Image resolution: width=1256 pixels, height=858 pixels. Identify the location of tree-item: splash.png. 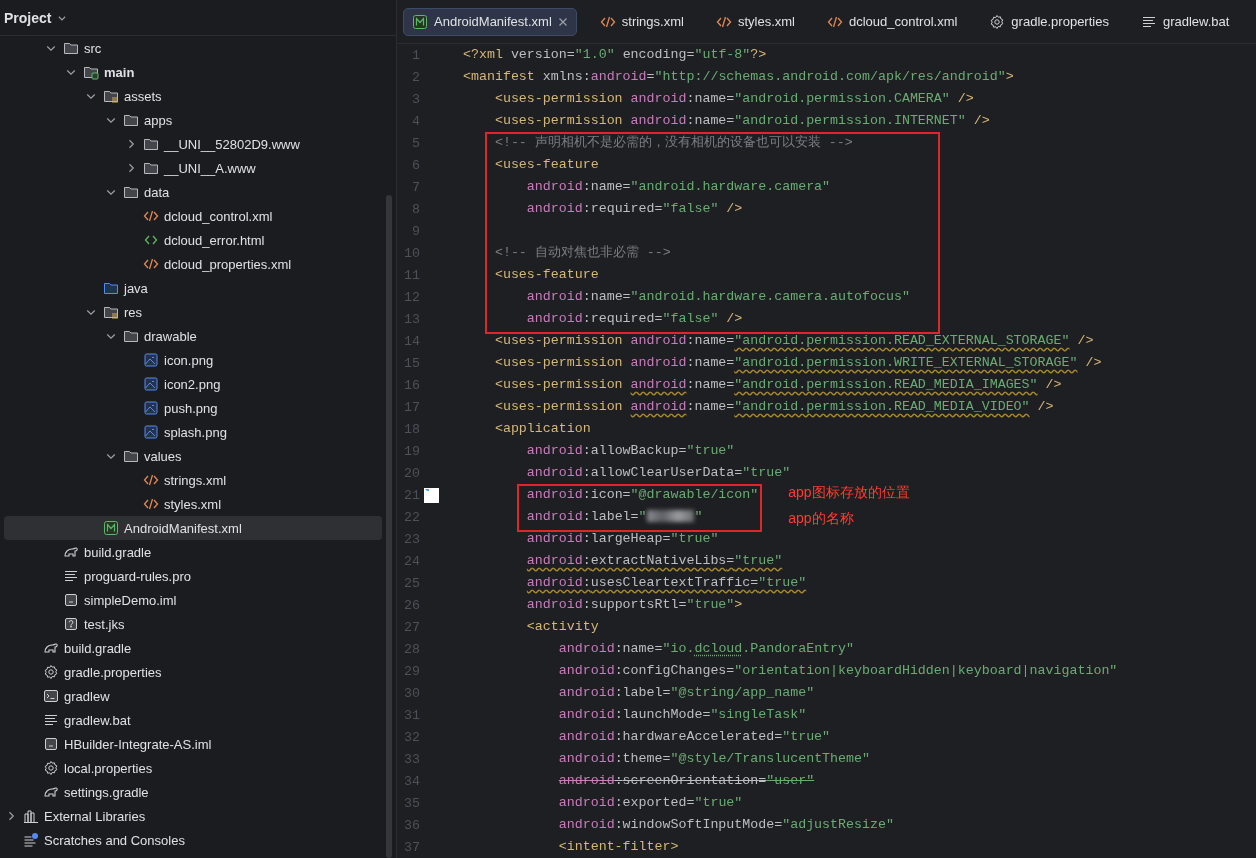
(193, 432).